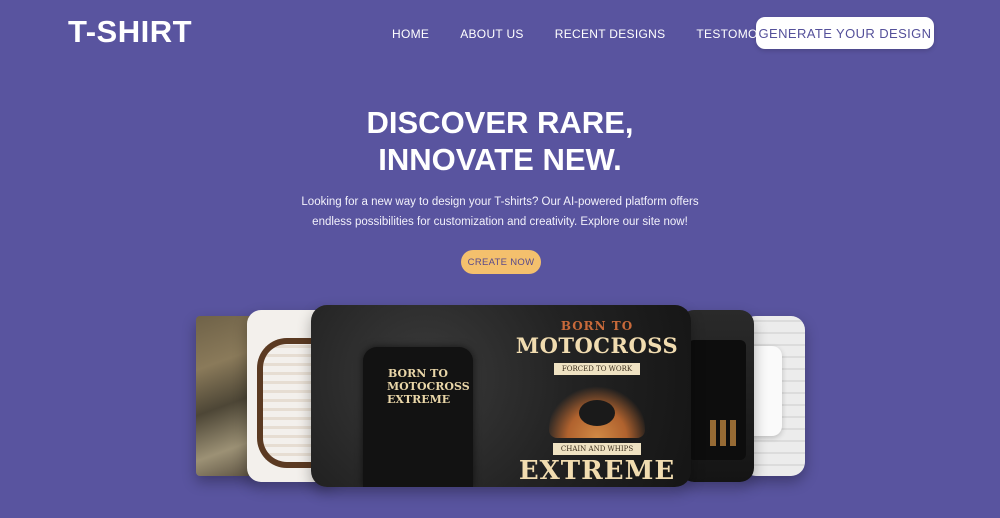 This screenshot has height=518, width=1000. I want to click on site-logo: T-SHIRT, so click(130, 32).